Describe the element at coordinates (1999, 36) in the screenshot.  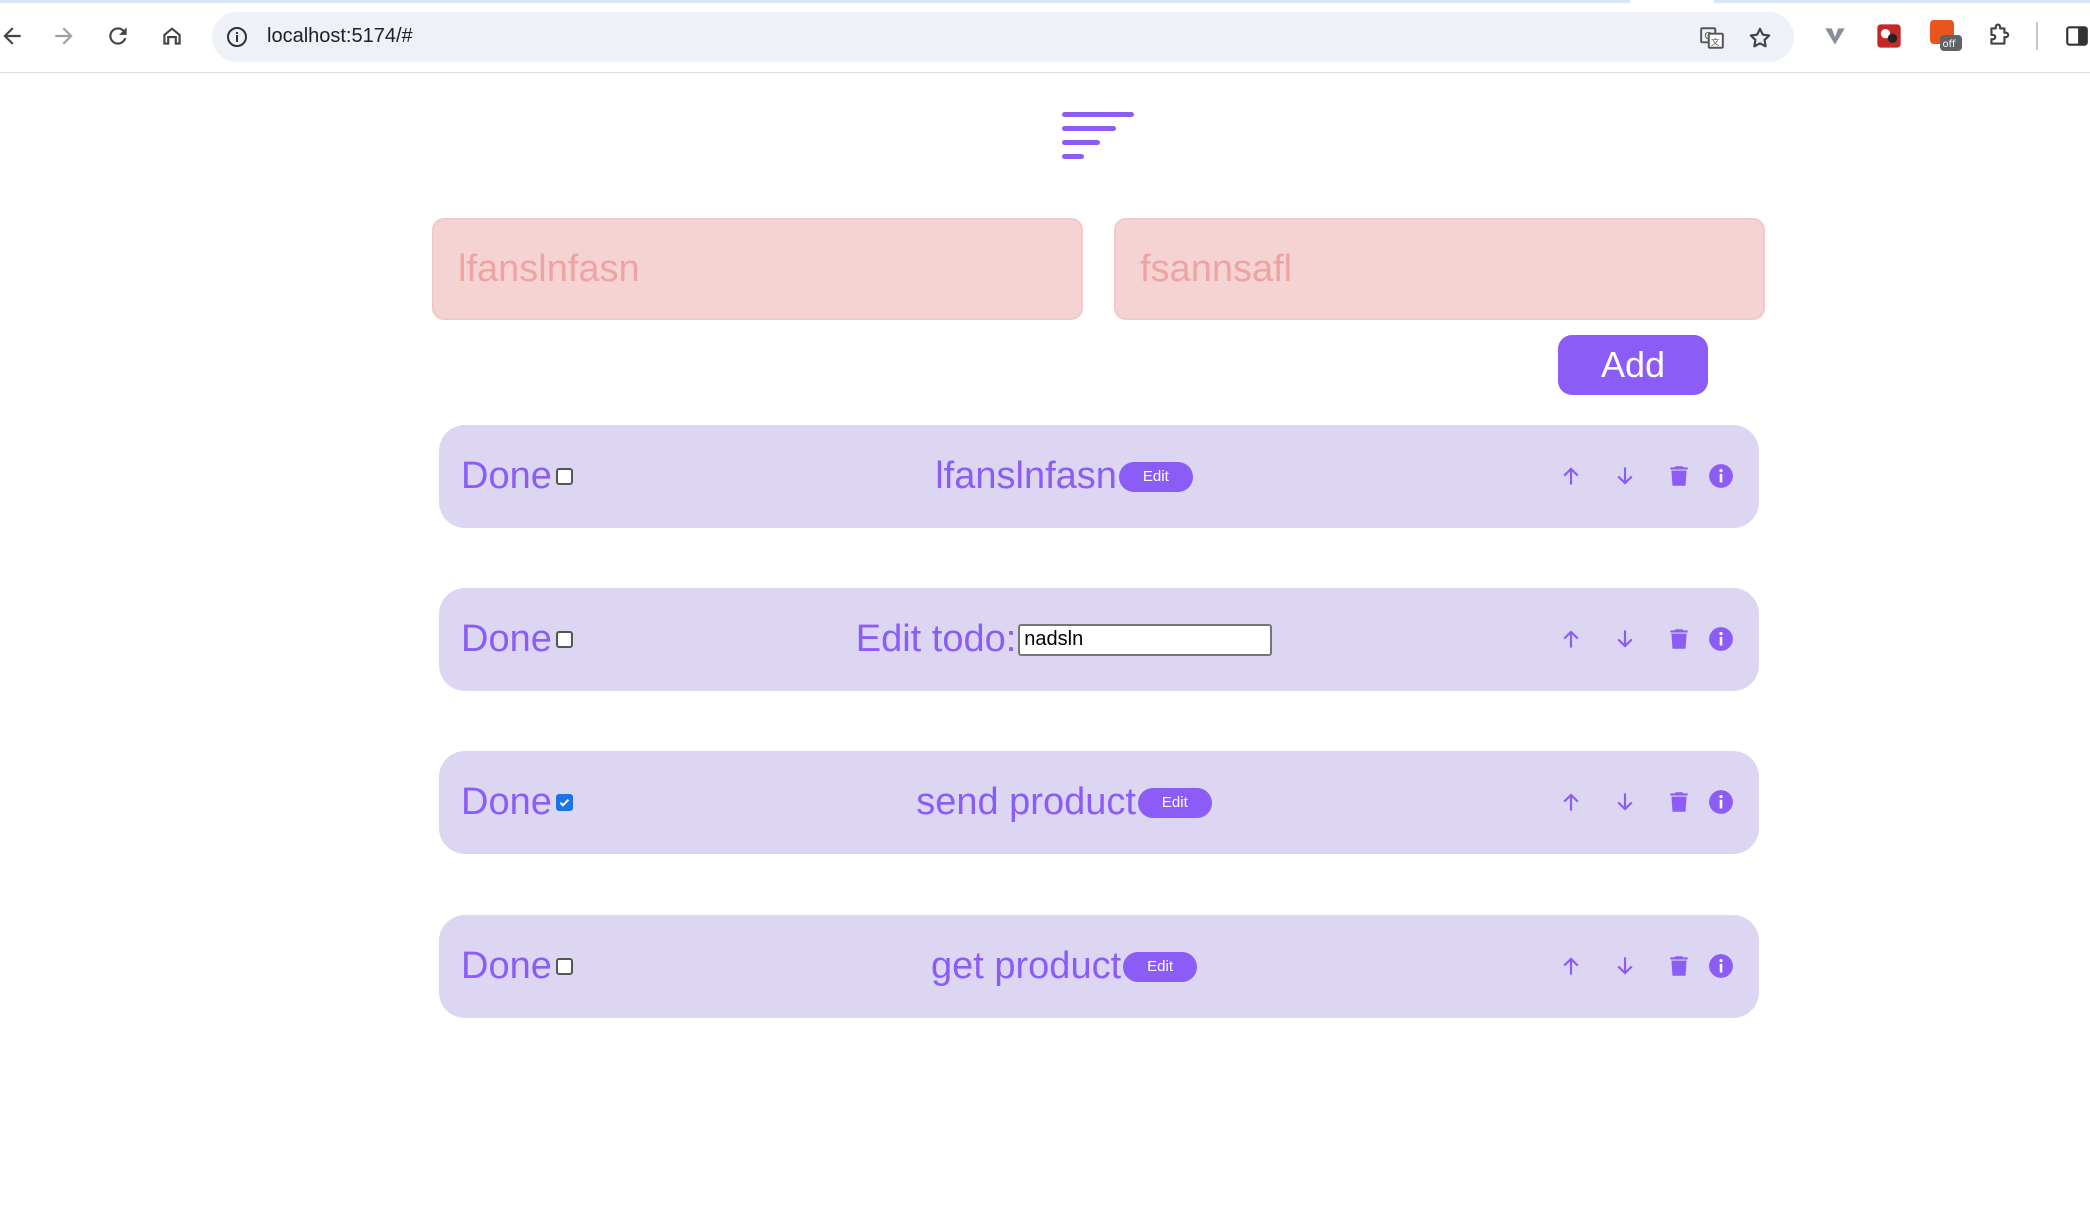
I see `extensions-puzzle-icon` at that location.